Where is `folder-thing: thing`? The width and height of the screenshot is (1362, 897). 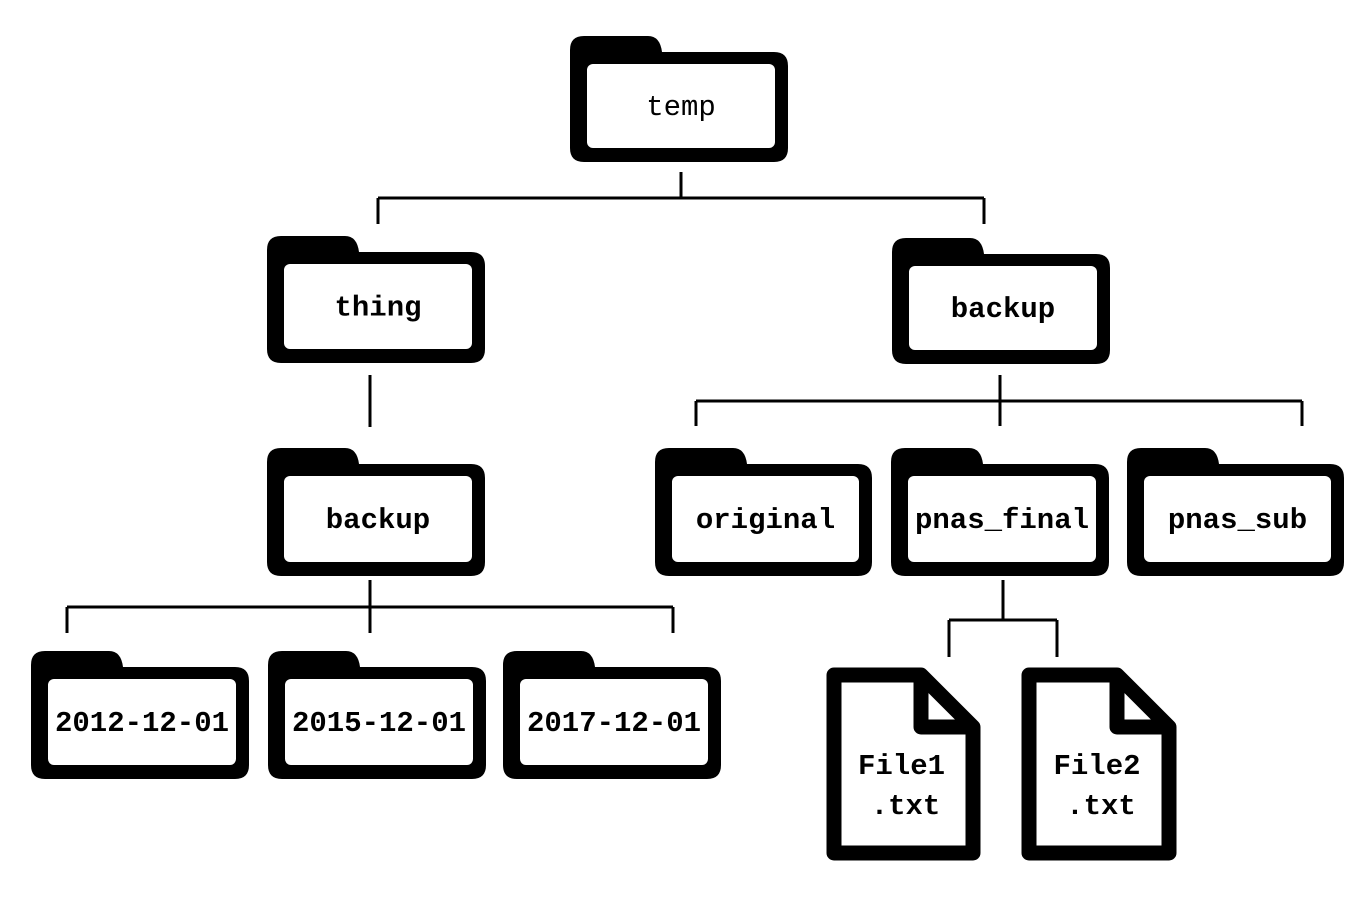
folder-thing: thing is located at coordinates (376, 299).